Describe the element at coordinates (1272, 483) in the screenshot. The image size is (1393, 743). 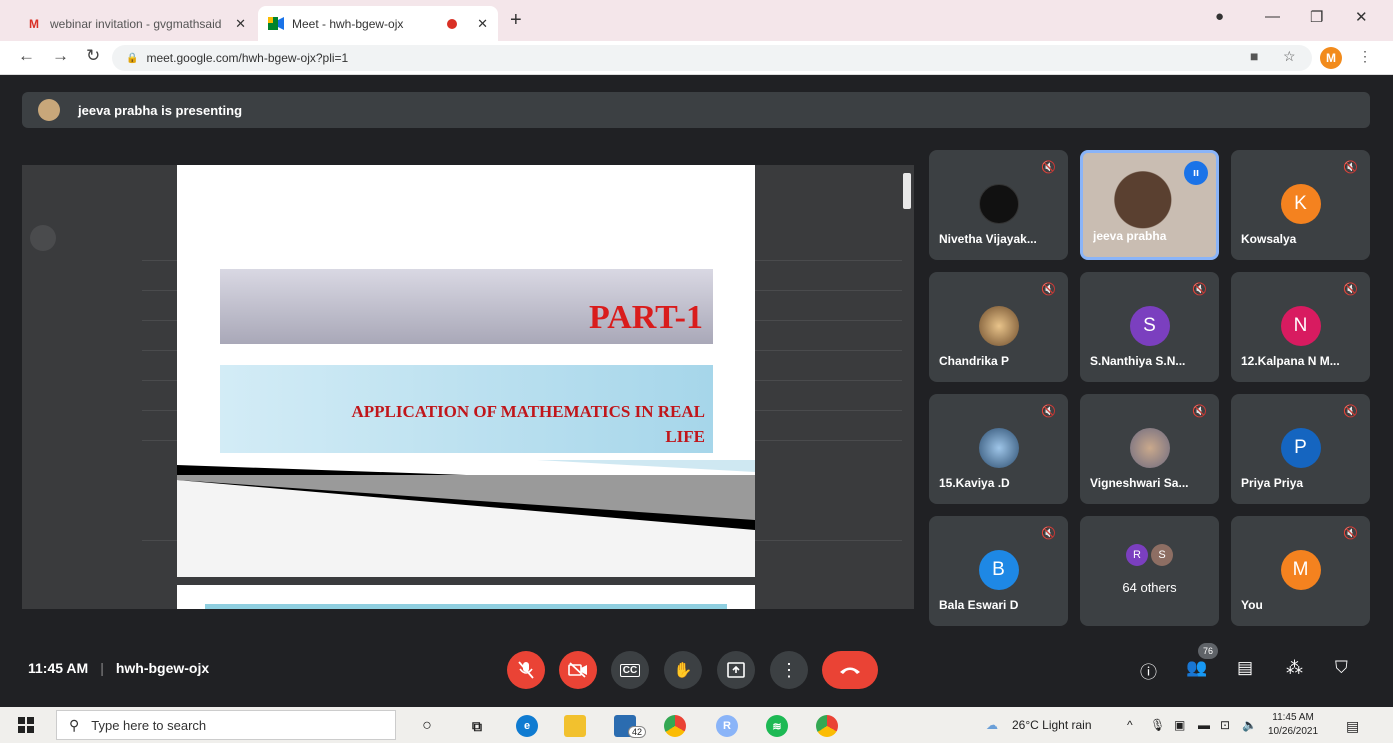
I see `participant-name: Priya Priya` at that location.